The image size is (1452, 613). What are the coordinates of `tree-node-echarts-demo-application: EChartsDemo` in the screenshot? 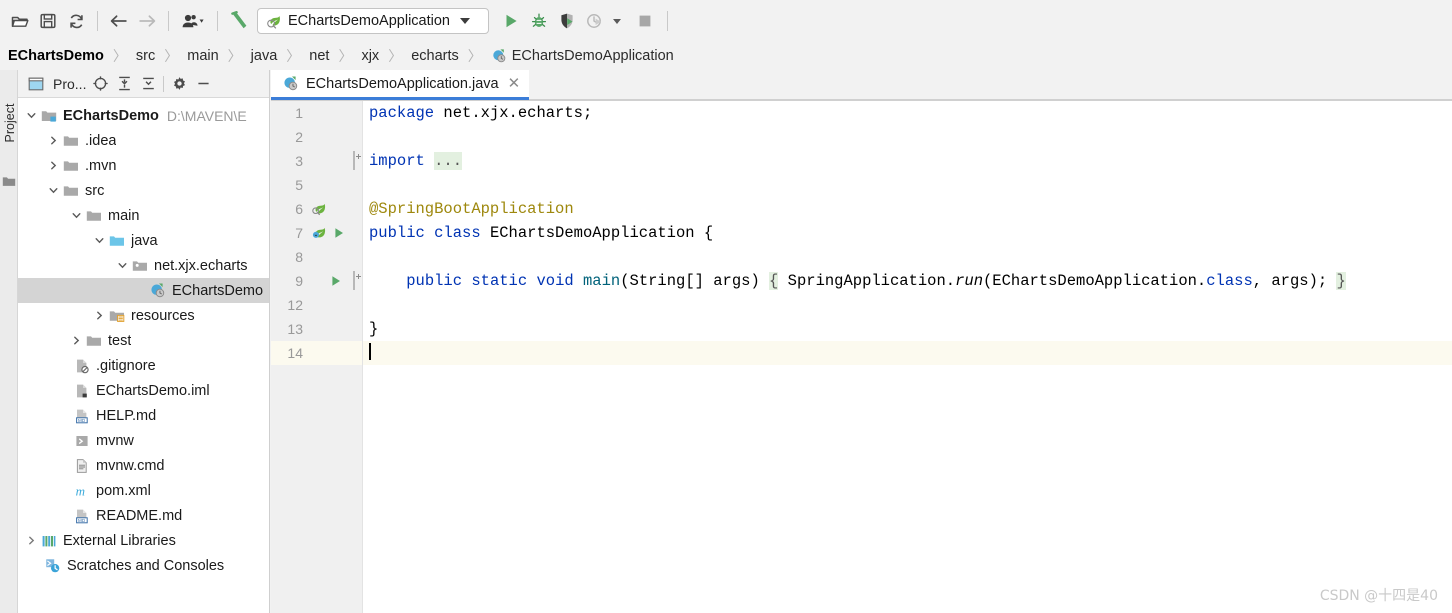 It's located at (143, 290).